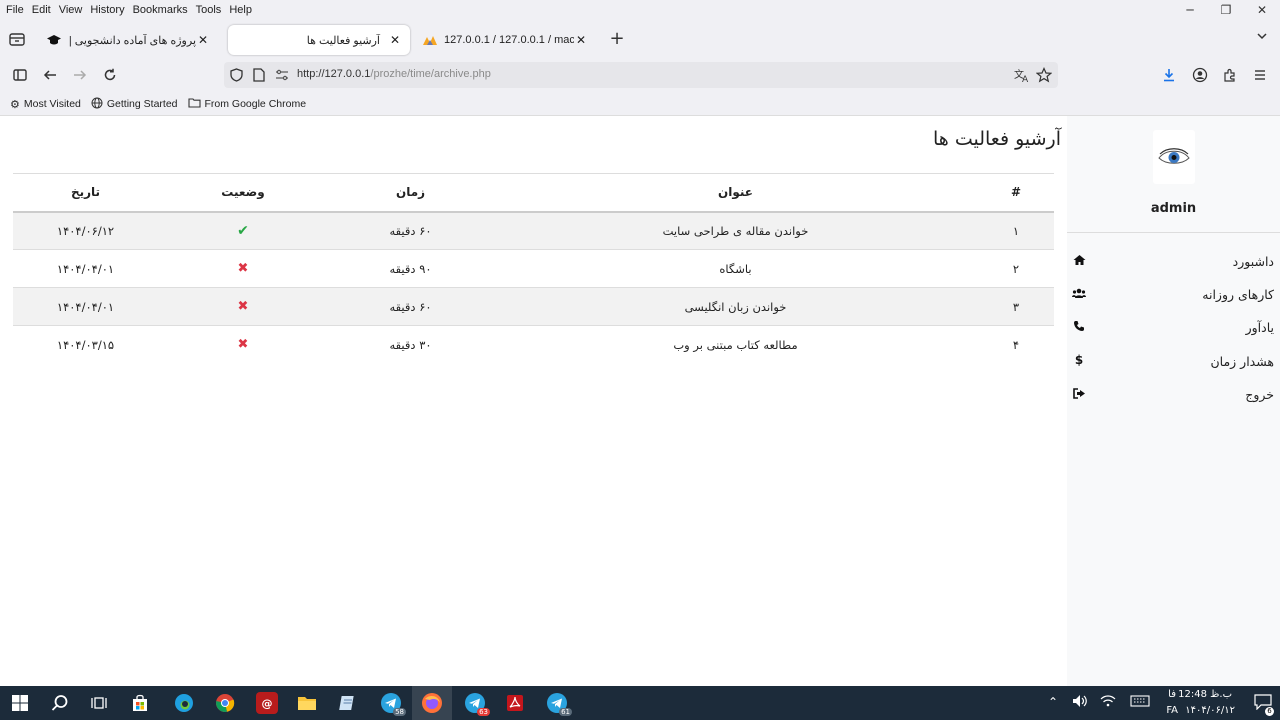 The width and height of the screenshot is (1280, 720). What do you see at coordinates (110, 75) in the screenshot?
I see `reload-icon` at bounding box center [110, 75].